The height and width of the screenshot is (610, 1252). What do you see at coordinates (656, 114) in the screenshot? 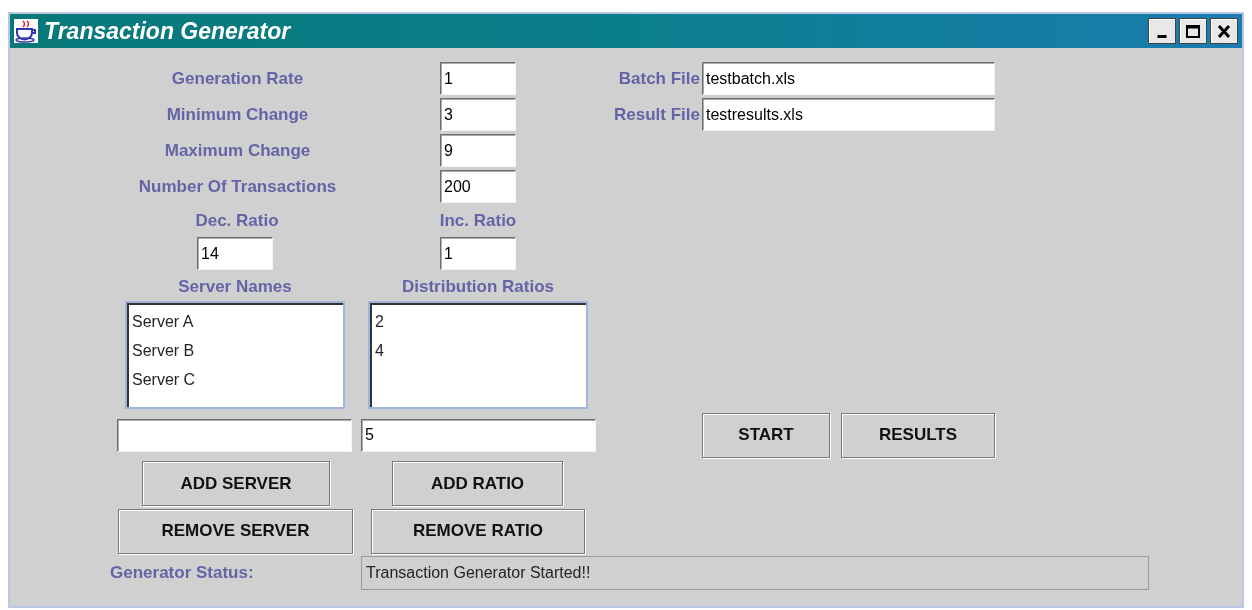
I see `field-label: Result File` at bounding box center [656, 114].